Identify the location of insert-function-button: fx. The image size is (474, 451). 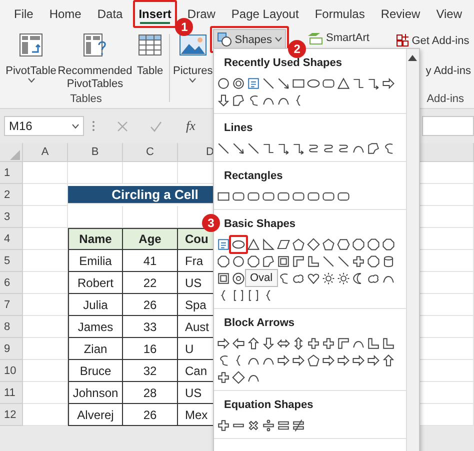
(191, 126).